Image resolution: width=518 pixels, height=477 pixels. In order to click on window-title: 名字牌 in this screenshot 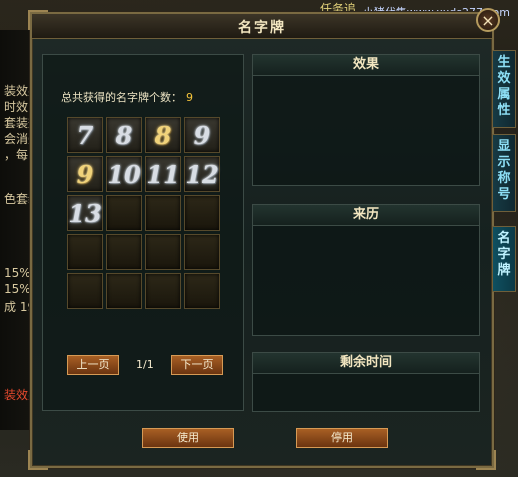, I will do `click(262, 28)`.